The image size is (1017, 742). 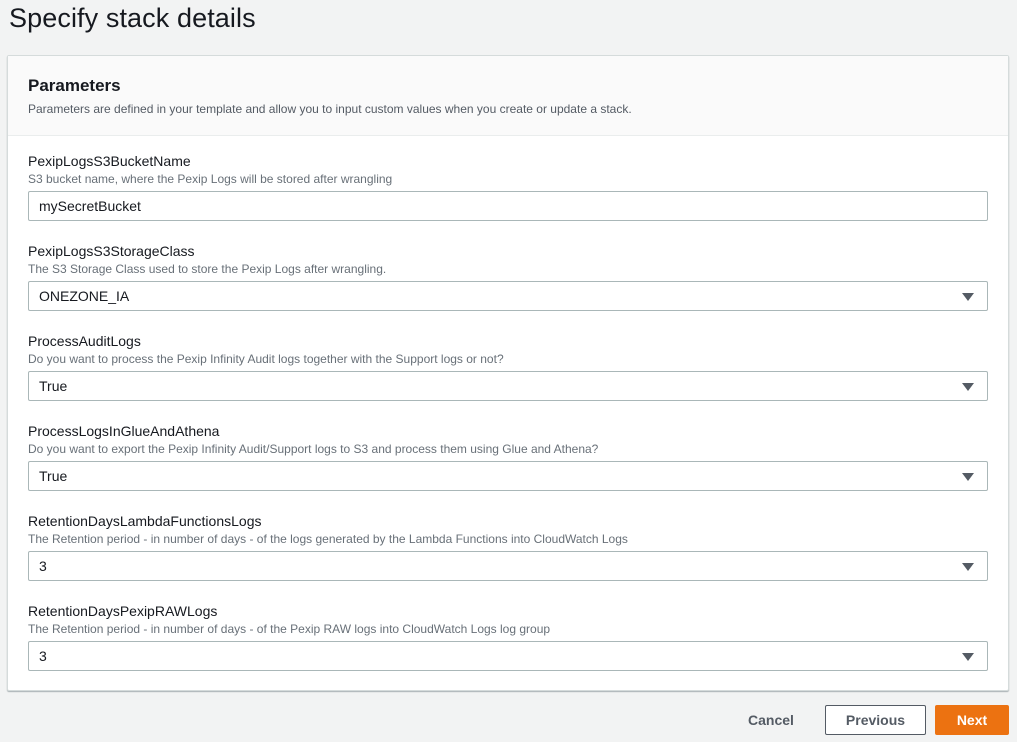 What do you see at coordinates (53, 386) in the screenshot?
I see `process-audit-logs-value: True` at bounding box center [53, 386].